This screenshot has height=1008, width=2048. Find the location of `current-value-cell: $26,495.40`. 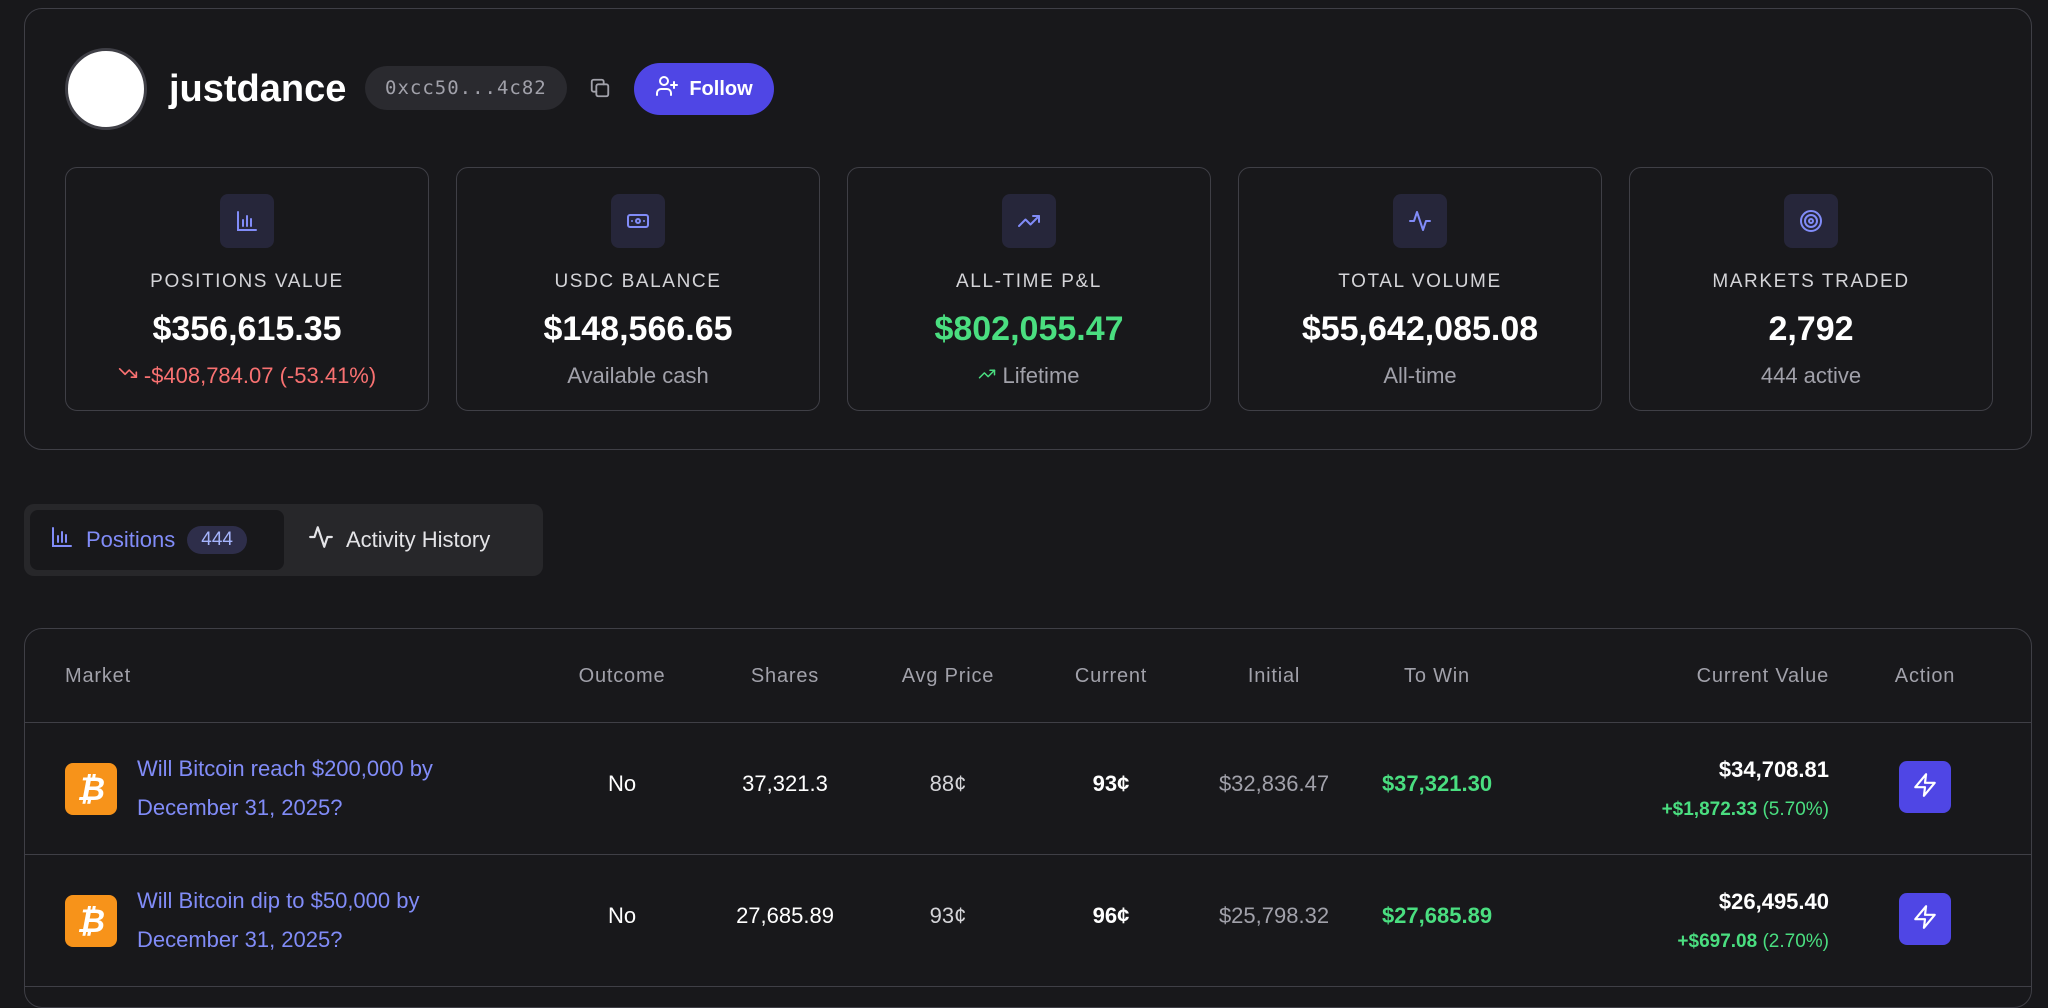

current-value-cell: $26,495.40 is located at coordinates (1773, 901).